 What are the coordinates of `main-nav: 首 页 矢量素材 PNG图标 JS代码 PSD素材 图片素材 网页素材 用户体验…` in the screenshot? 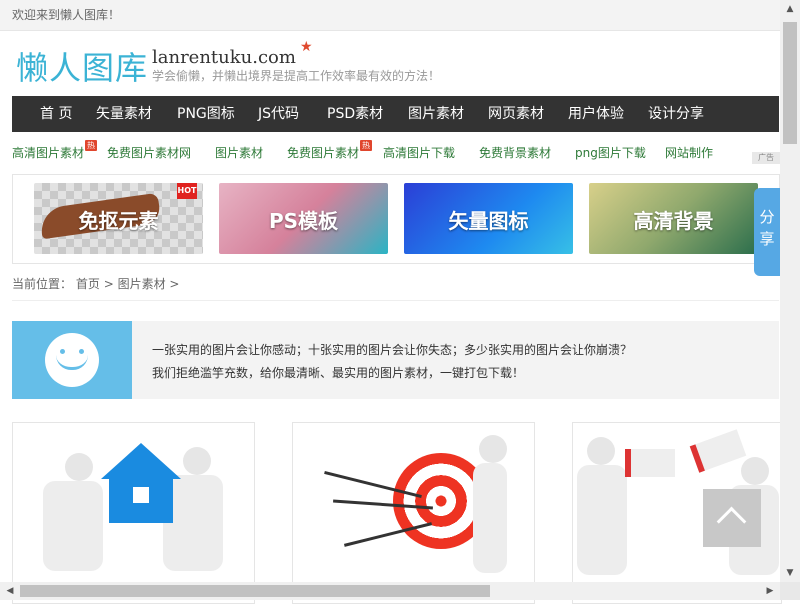 It's located at (395, 114).